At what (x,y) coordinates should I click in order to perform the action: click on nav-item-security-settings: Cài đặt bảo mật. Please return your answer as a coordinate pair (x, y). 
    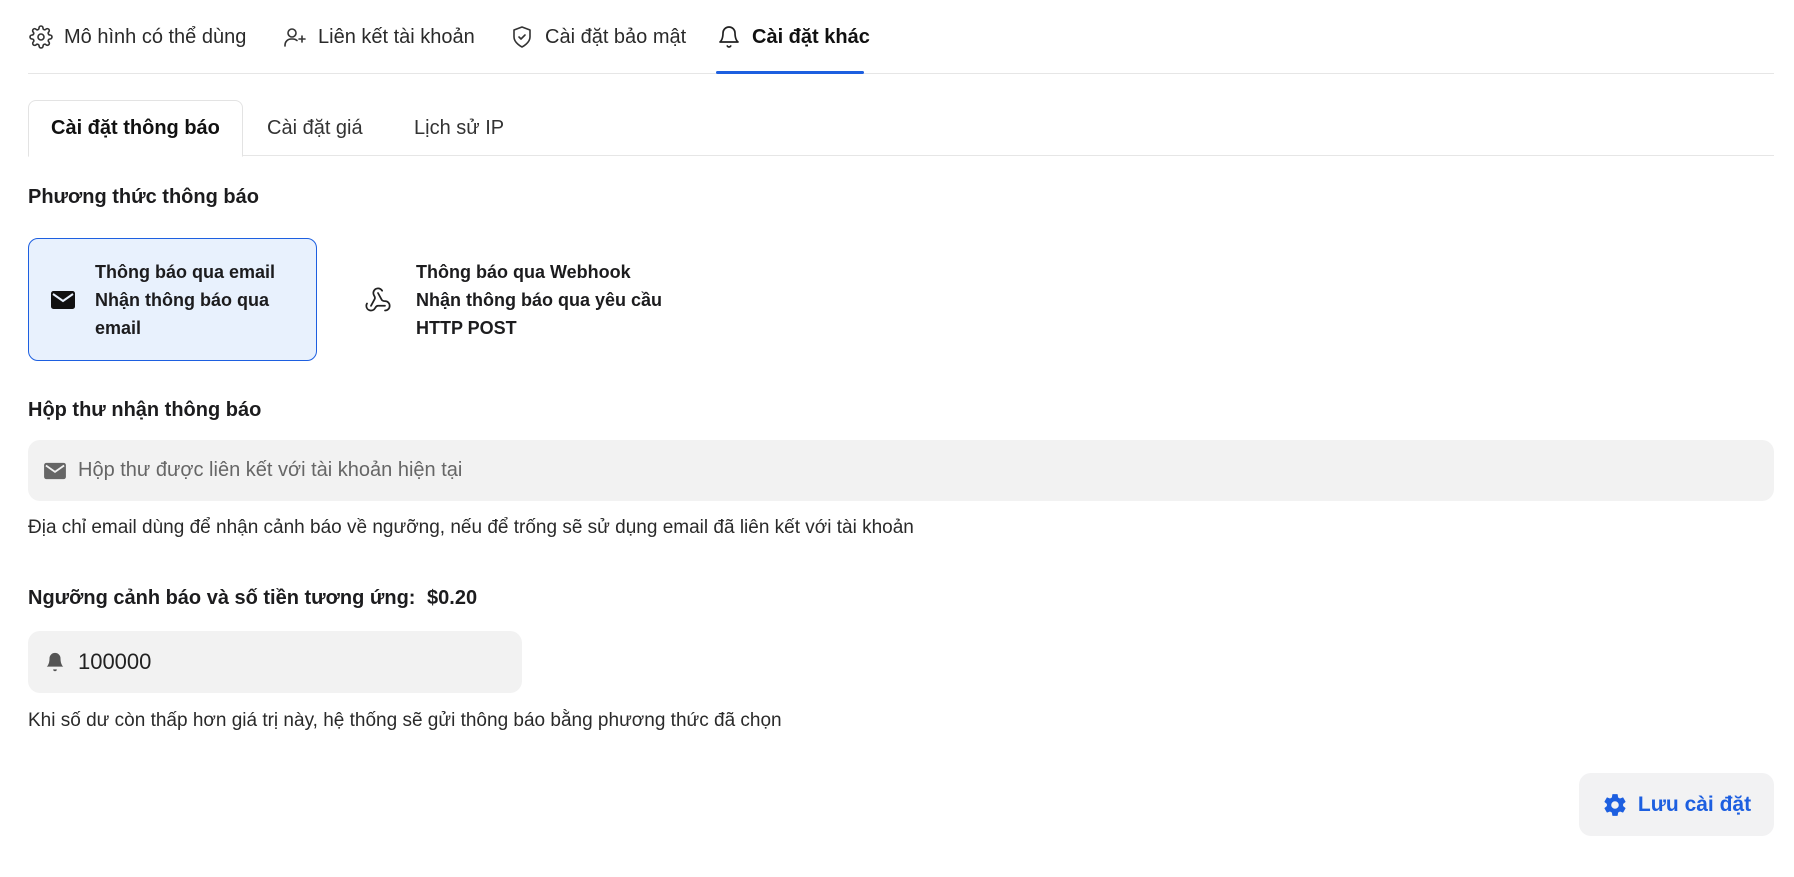
    Looking at the image, I should click on (597, 37).